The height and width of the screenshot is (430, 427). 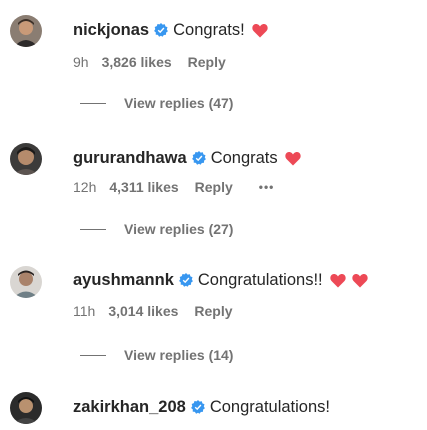 What do you see at coordinates (269, 407) in the screenshot?
I see `comment-text: Congratulations!` at bounding box center [269, 407].